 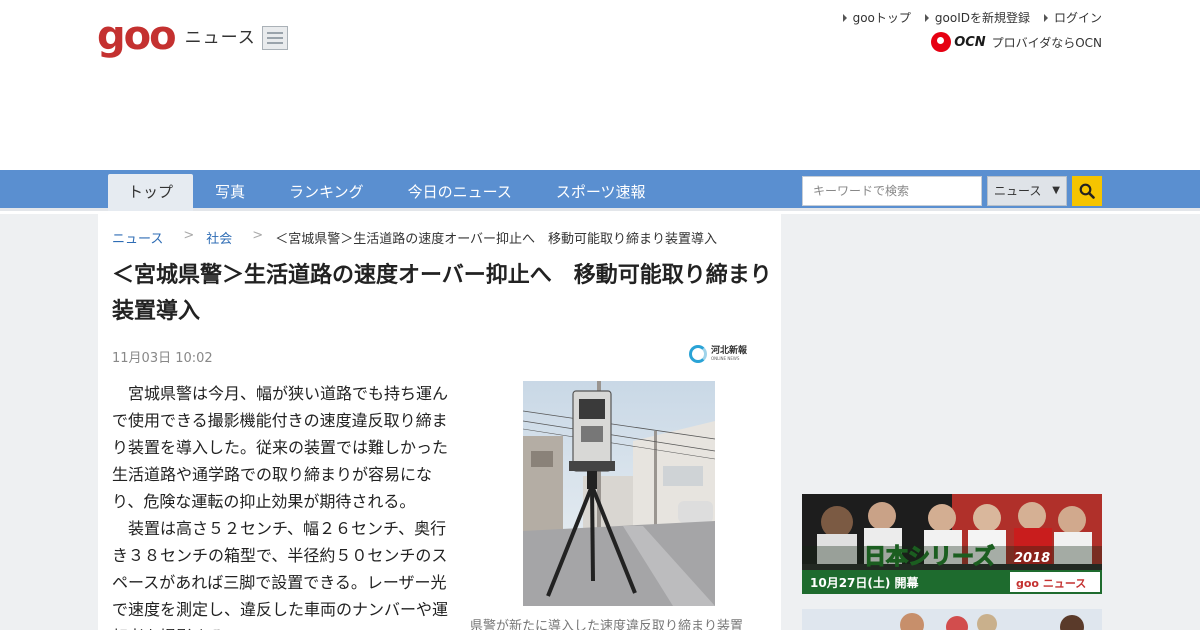 What do you see at coordinates (220, 38) in the screenshot?
I see `logo-section-label: ニュース` at bounding box center [220, 38].